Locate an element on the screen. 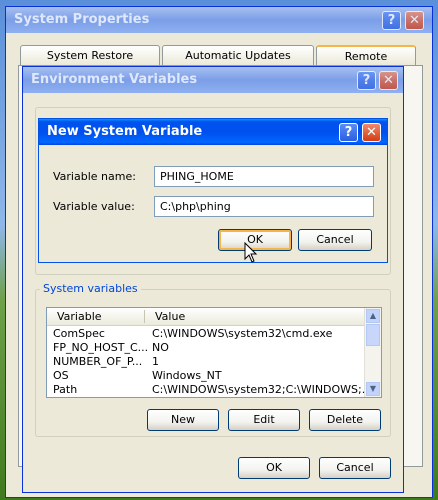 This screenshot has height=500, width=438. row-variable: Path is located at coordinates (65, 389).